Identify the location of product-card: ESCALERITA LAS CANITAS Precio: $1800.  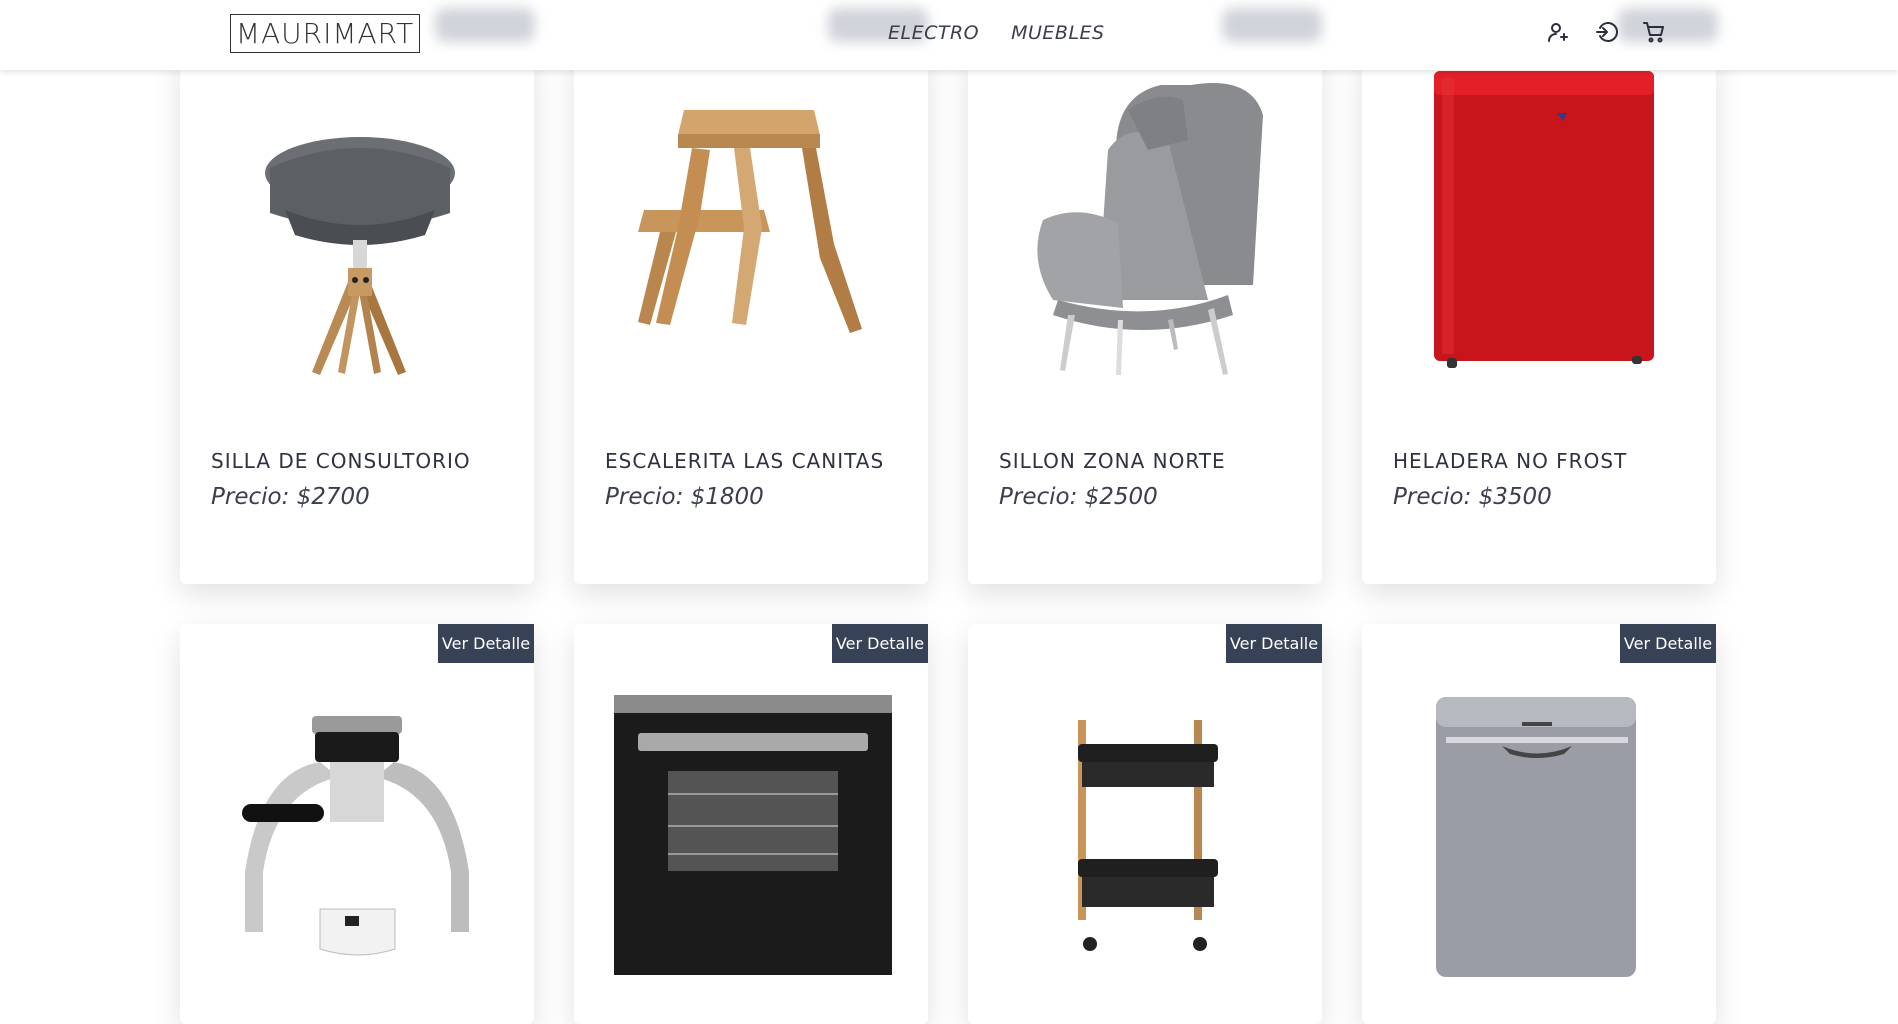
(751, 317).